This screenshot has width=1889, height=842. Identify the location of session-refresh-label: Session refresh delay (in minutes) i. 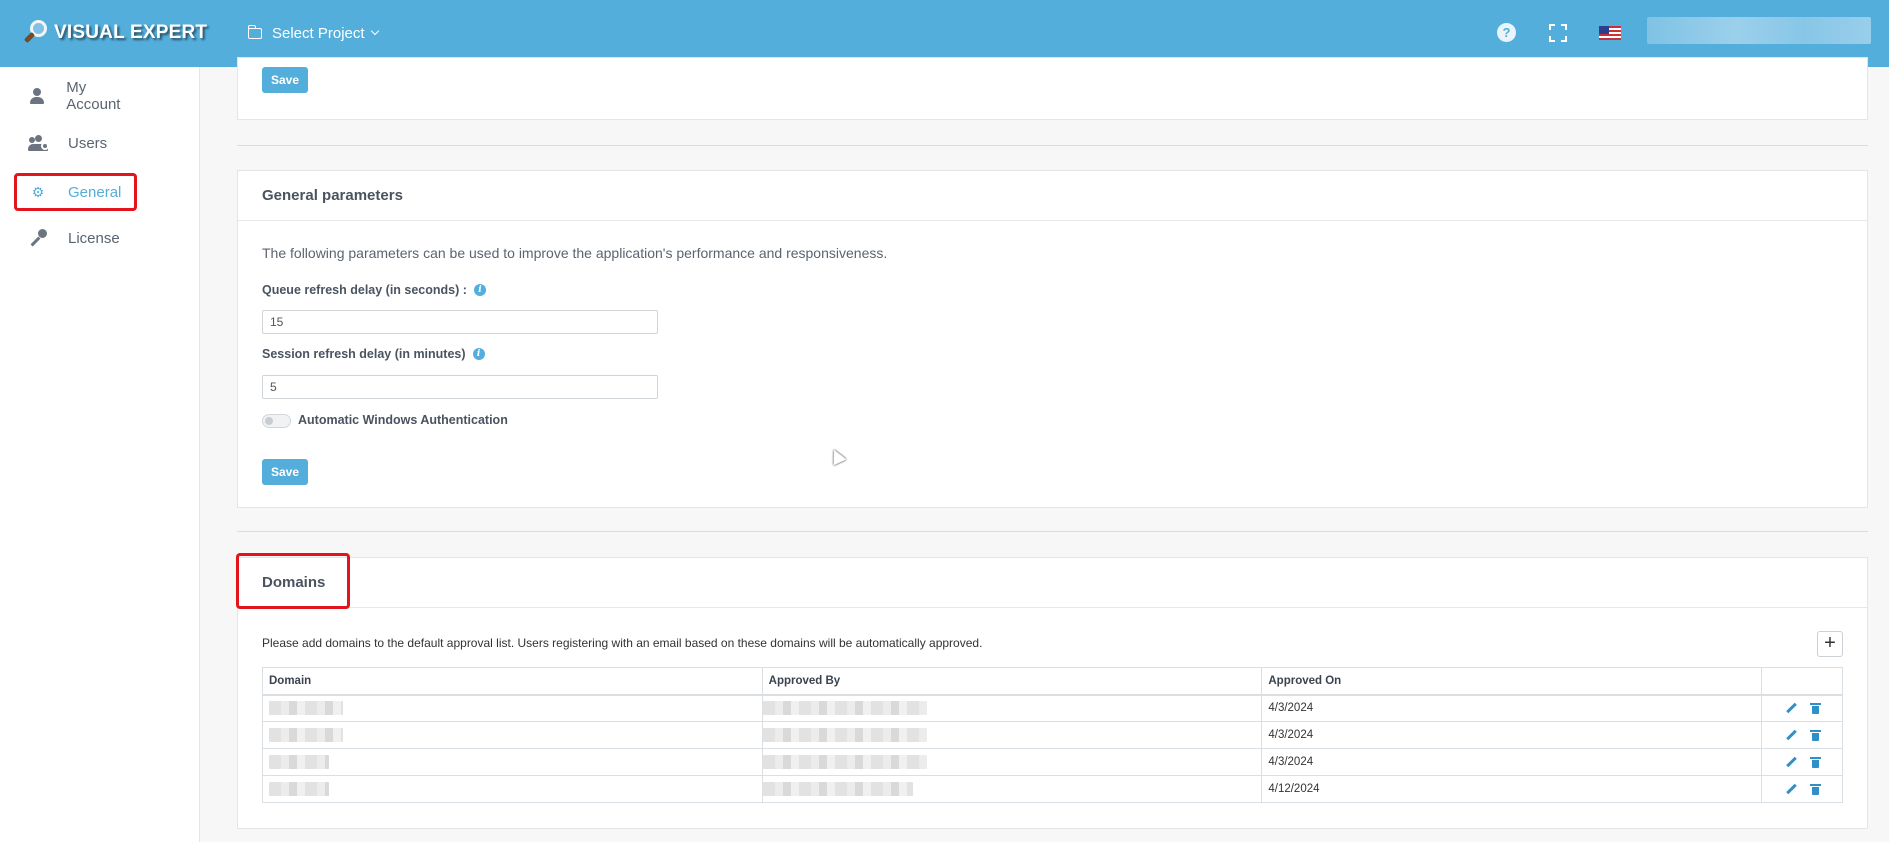
(373, 354).